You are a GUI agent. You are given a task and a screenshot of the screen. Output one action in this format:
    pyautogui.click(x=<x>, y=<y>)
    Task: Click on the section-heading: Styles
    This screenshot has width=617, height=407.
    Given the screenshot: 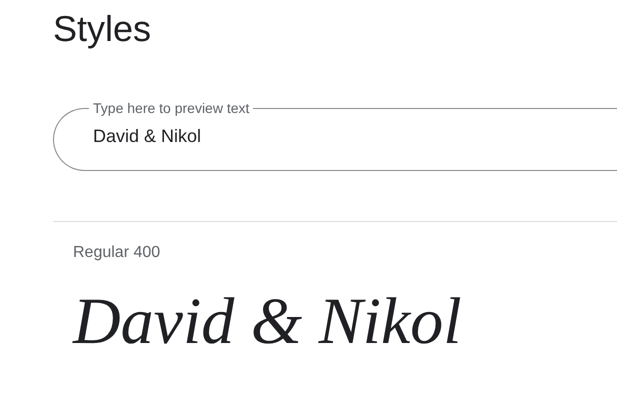 What is the action you would take?
    pyautogui.click(x=102, y=28)
    